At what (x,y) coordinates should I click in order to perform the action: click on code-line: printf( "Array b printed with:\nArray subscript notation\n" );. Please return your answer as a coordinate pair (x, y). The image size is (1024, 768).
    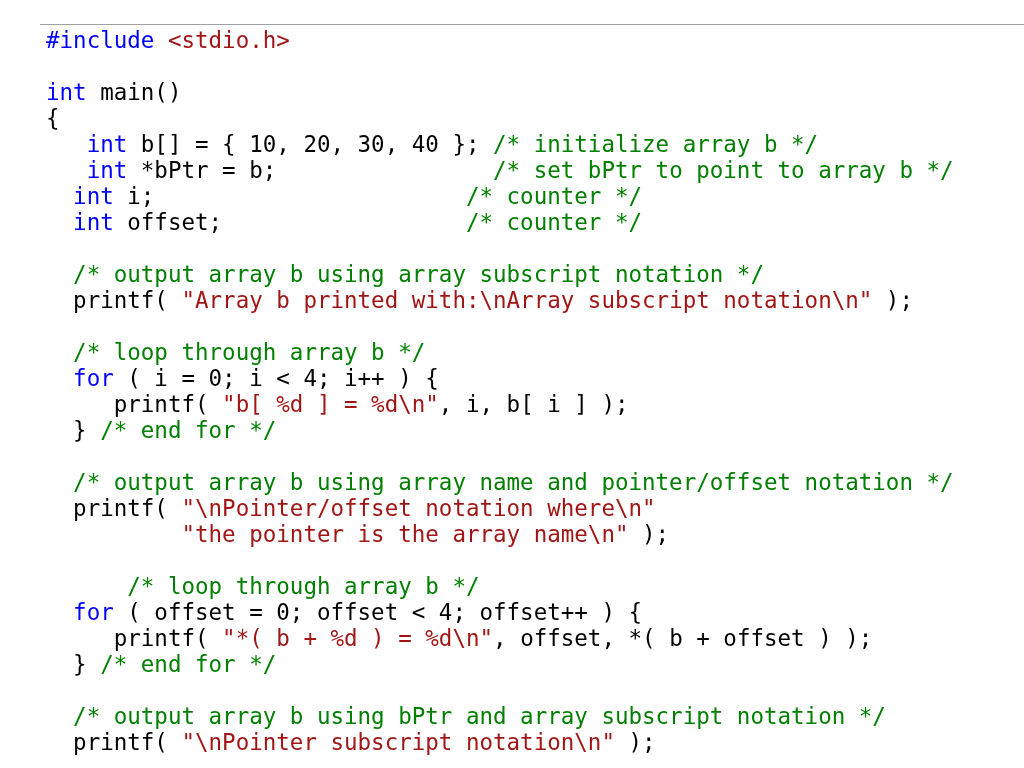
    Looking at the image, I should click on (492, 300).